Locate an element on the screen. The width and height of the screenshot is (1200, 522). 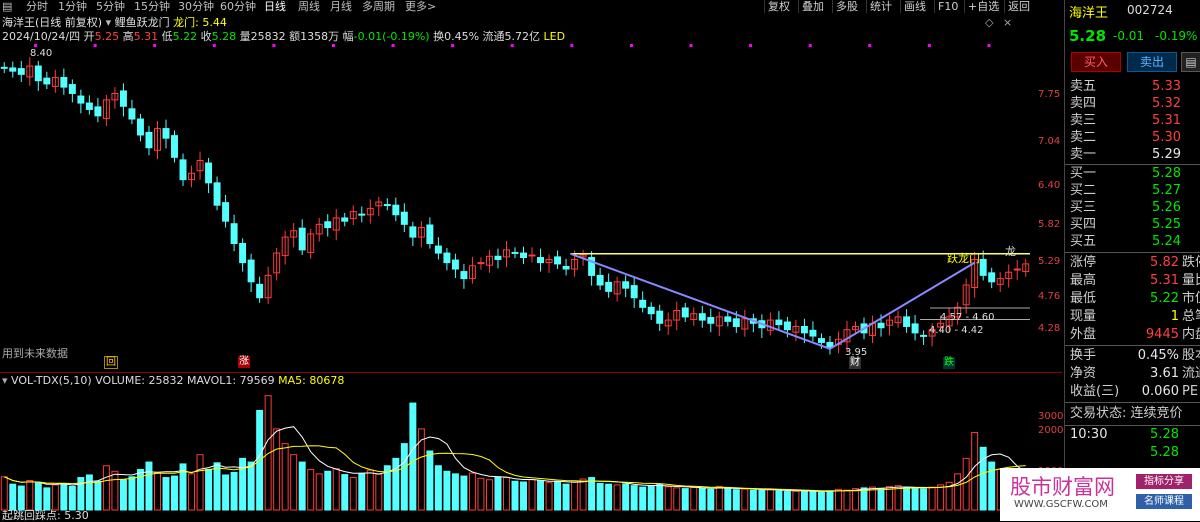
sector-tag: LED is located at coordinates (555, 36).